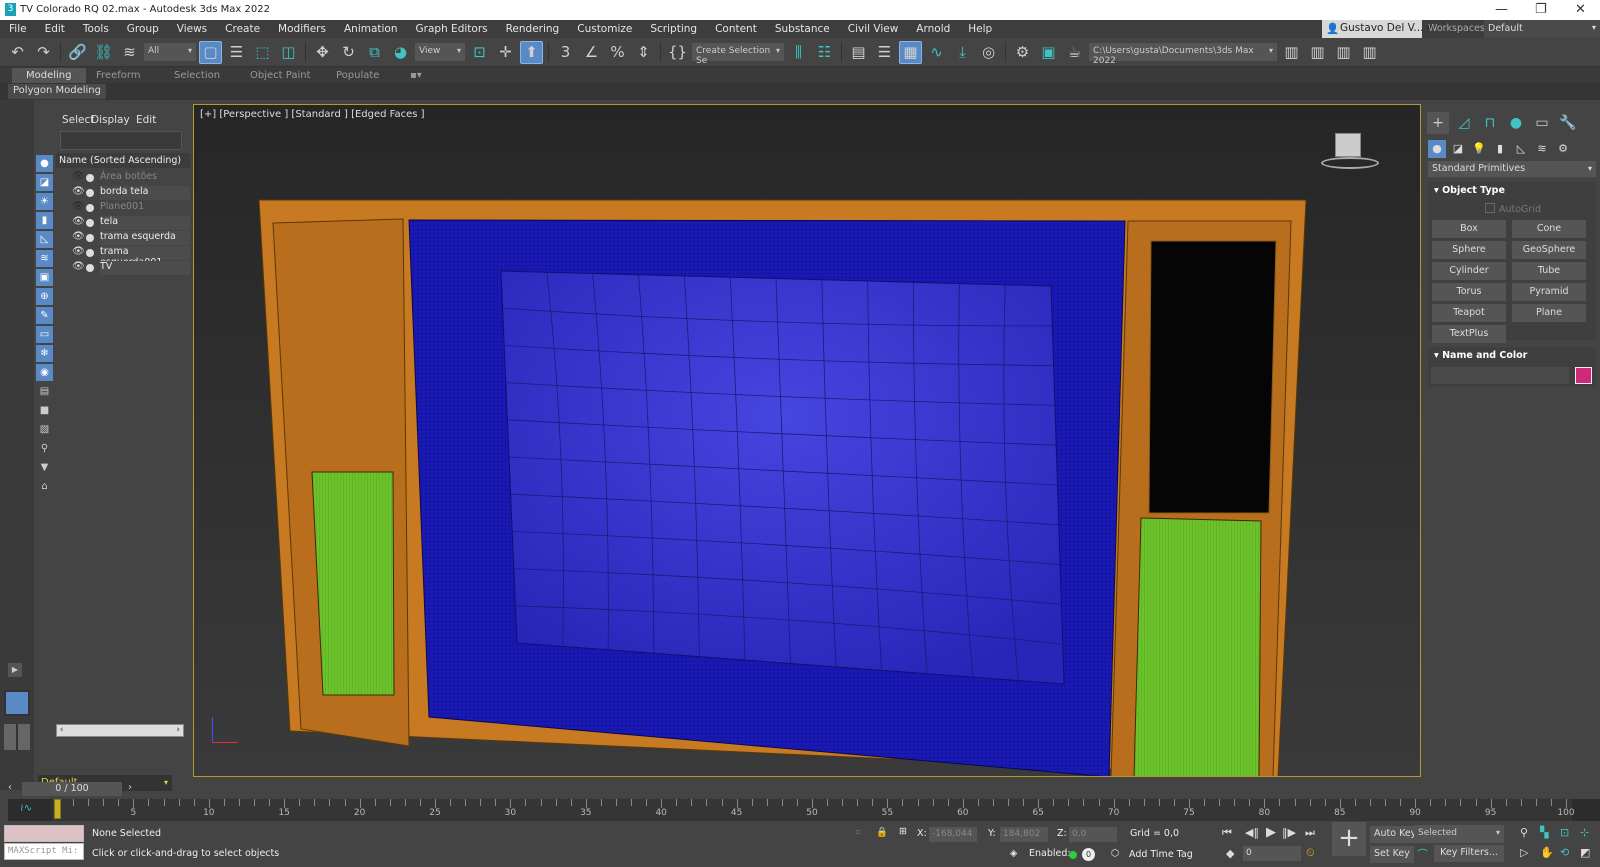 The image size is (1600, 867). What do you see at coordinates (1272, 853) in the screenshot?
I see `current-frame-field: 0` at bounding box center [1272, 853].